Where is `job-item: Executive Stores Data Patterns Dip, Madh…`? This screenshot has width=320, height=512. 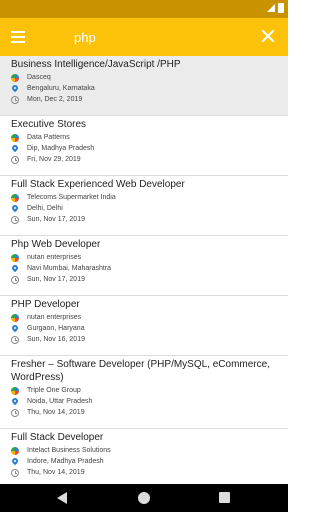 job-item: Executive Stores Data Patterns Dip, Madh… is located at coordinates (144, 146).